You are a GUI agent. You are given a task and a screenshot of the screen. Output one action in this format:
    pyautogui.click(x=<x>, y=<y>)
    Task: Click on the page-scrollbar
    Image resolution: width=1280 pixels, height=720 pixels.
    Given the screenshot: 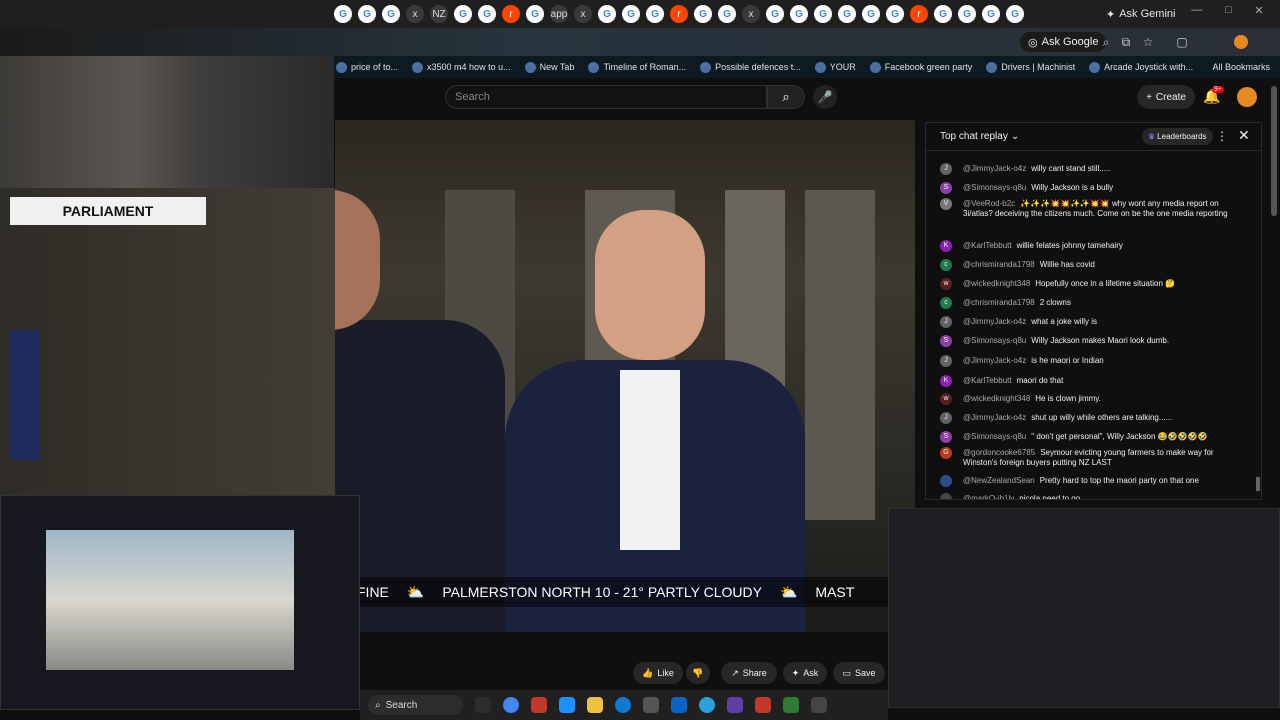 What is the action you would take?
    pyautogui.click(x=1274, y=151)
    